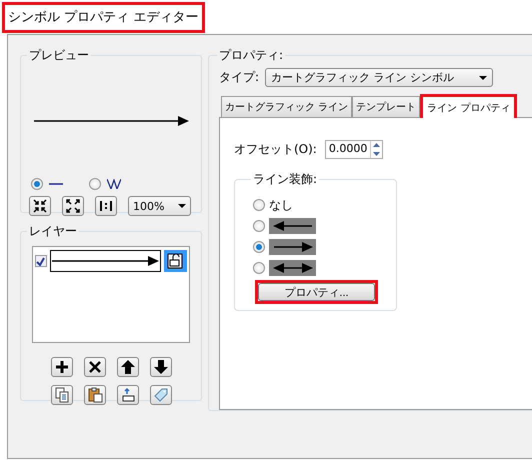 The image size is (532, 460). What do you see at coordinates (285, 179) in the screenshot?
I see `decoration-label: ライン装飾:` at bounding box center [285, 179].